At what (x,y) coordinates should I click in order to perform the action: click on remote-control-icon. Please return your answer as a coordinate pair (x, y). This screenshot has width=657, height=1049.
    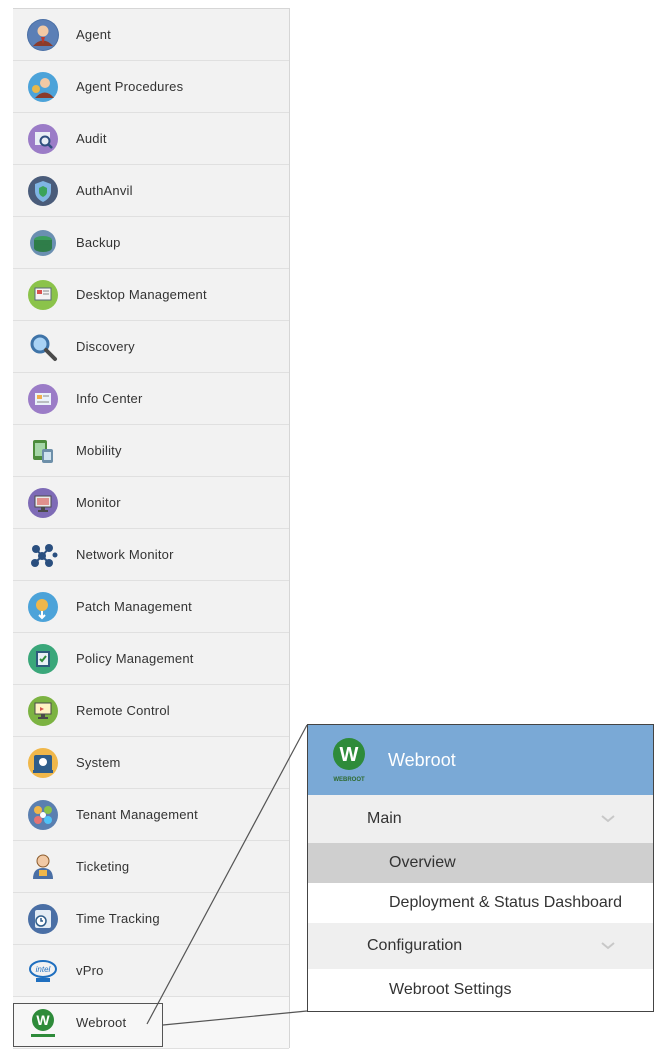
    Looking at the image, I should click on (43, 711).